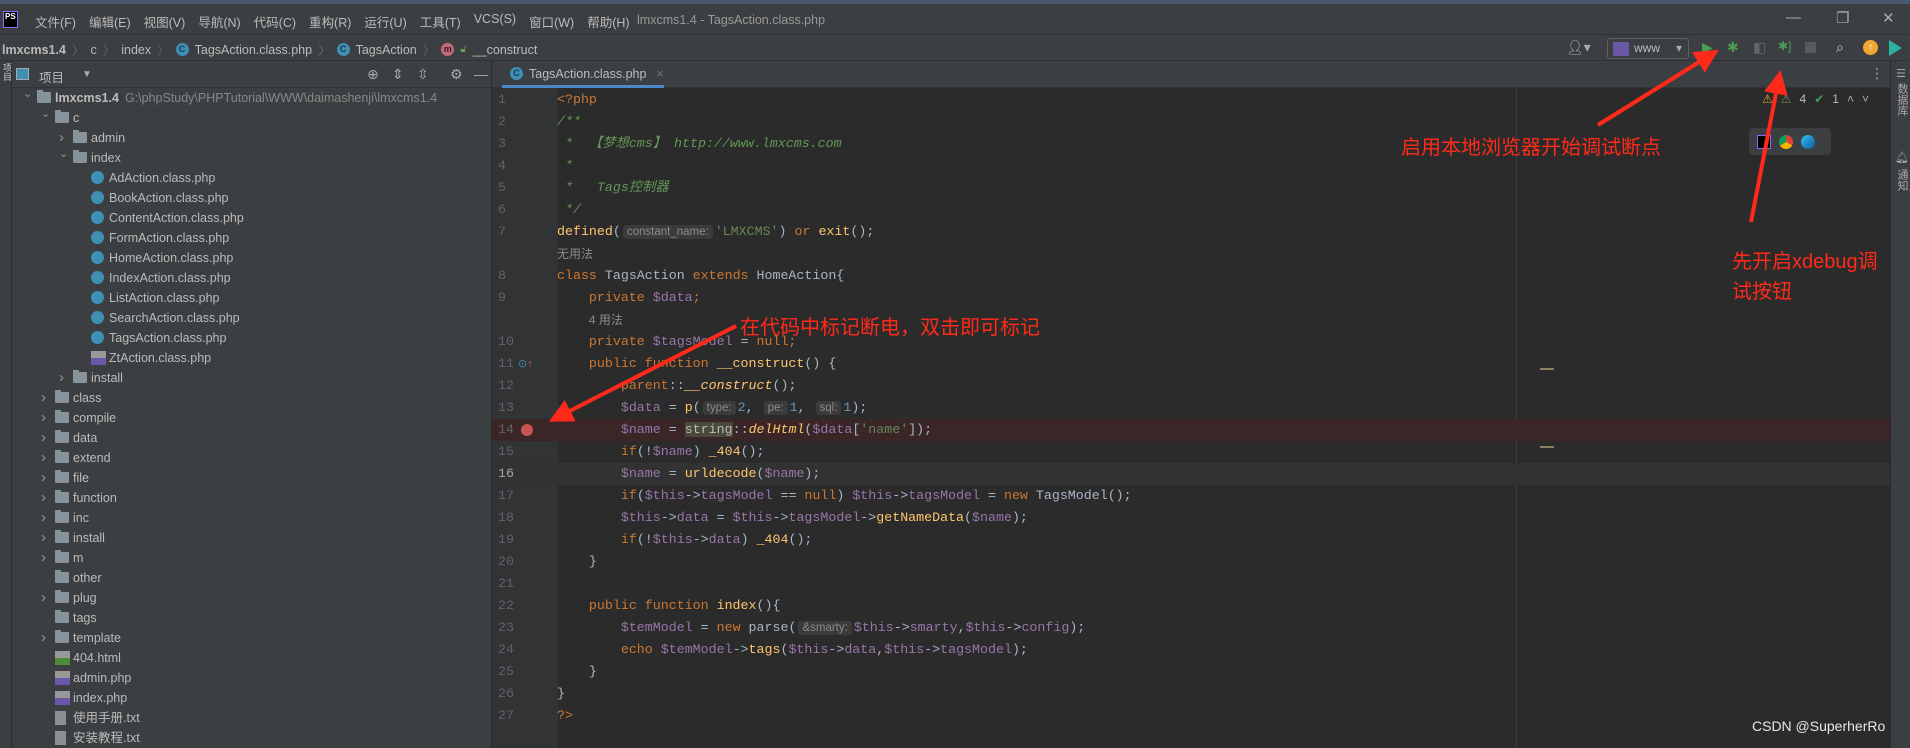 Image resolution: width=1910 pixels, height=748 pixels. Describe the element at coordinates (1768, 146) in the screenshot. I see `arrow-to-listen-button` at that location.